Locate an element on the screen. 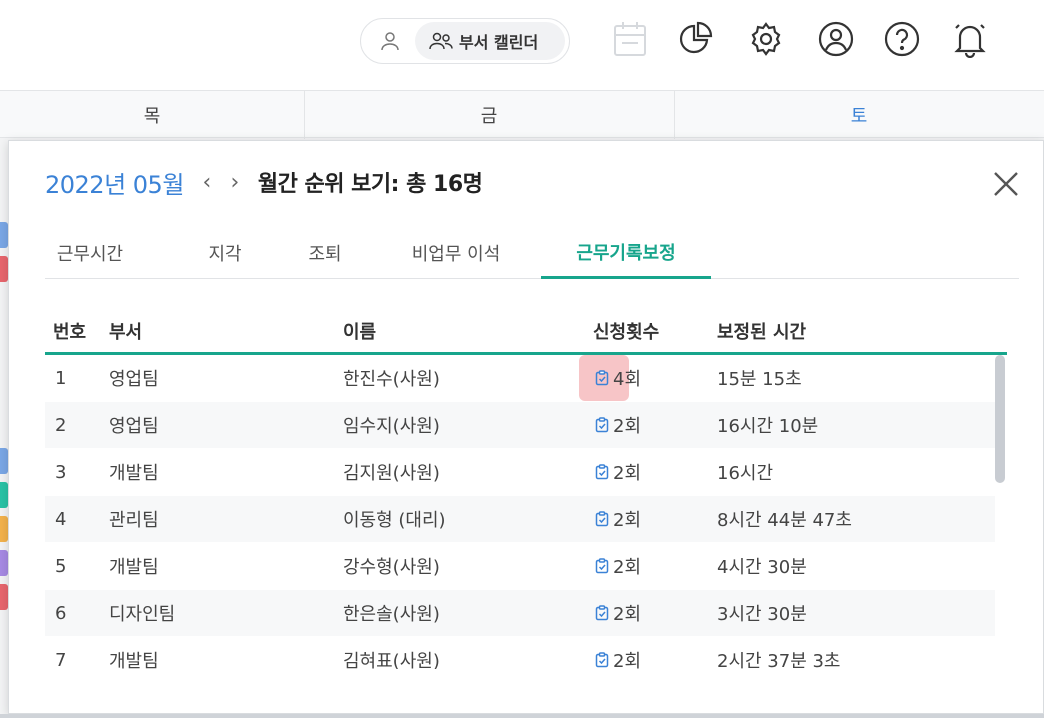 The width and height of the screenshot is (1044, 718). calendar-view-toggle: 부서 캘린더 is located at coordinates (465, 41).